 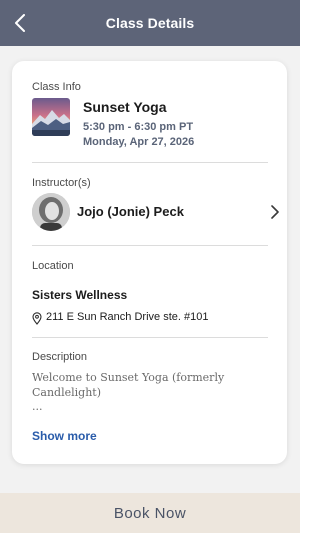 What do you see at coordinates (61, 183) in the screenshot?
I see `instructor-label: Instructor(s)` at bounding box center [61, 183].